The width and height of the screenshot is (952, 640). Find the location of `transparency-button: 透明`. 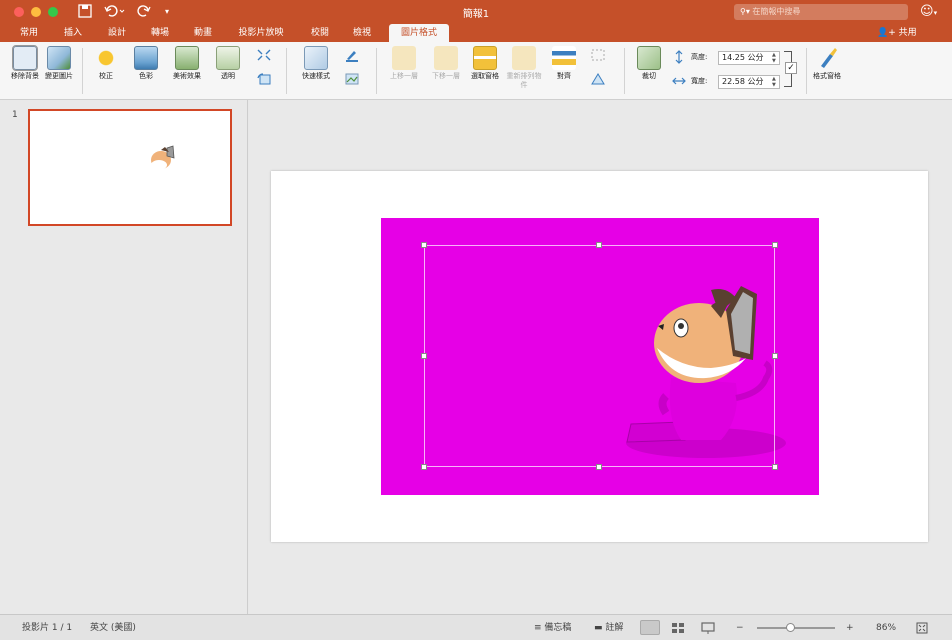

transparency-button: 透明 is located at coordinates (228, 63).